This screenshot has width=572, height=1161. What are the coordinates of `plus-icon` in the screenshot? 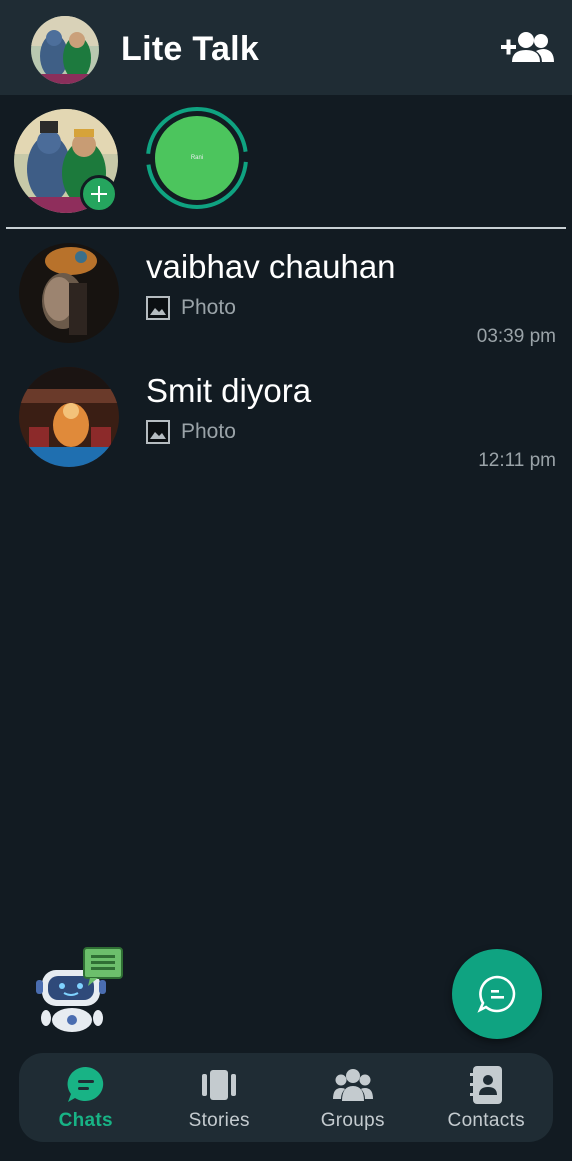 It's located at (99, 194).